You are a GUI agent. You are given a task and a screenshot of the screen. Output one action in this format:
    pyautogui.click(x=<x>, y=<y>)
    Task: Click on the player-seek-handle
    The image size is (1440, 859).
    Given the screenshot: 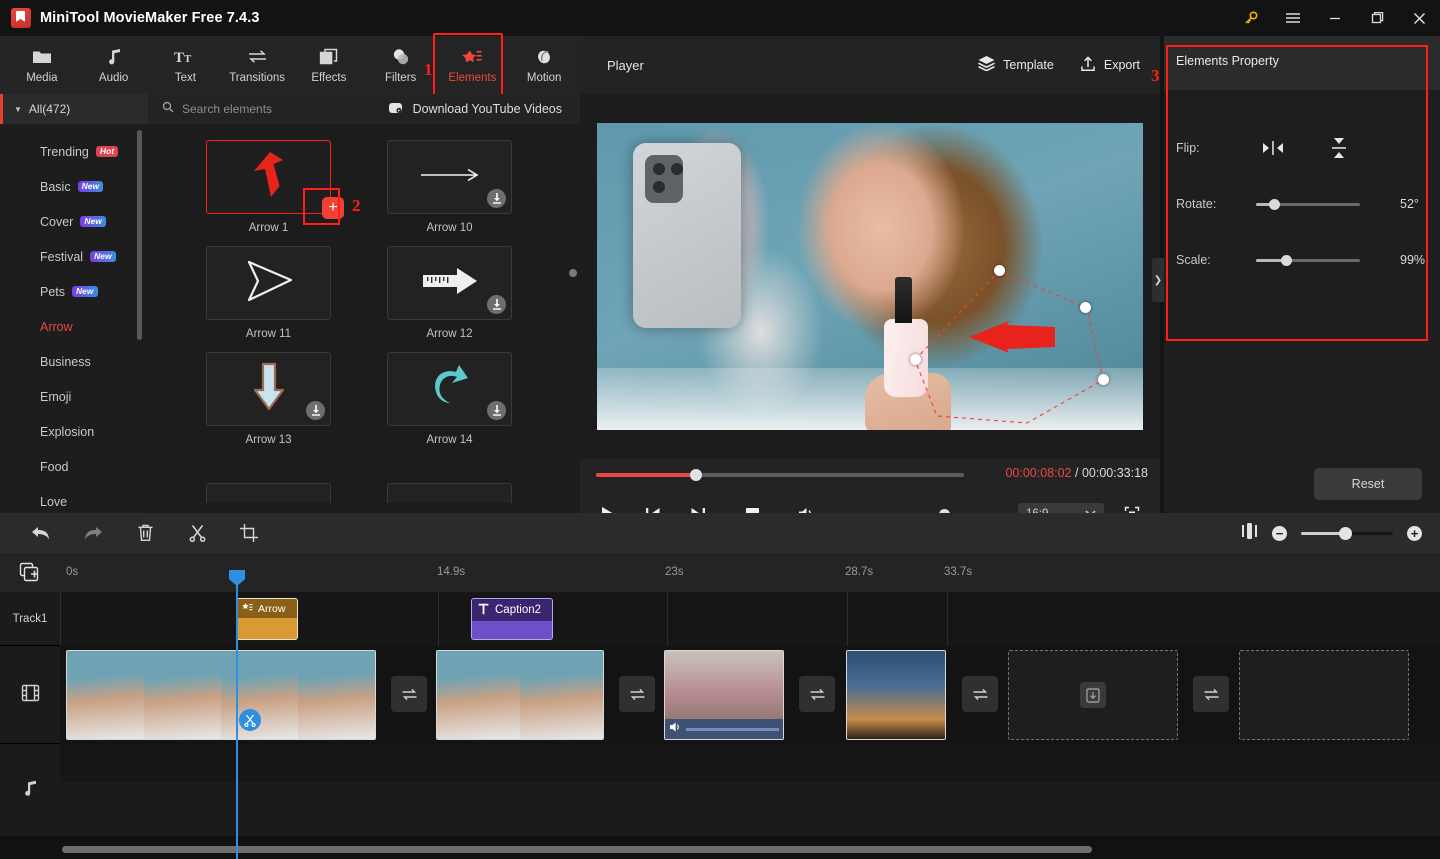 What is the action you would take?
    pyautogui.click(x=696, y=475)
    